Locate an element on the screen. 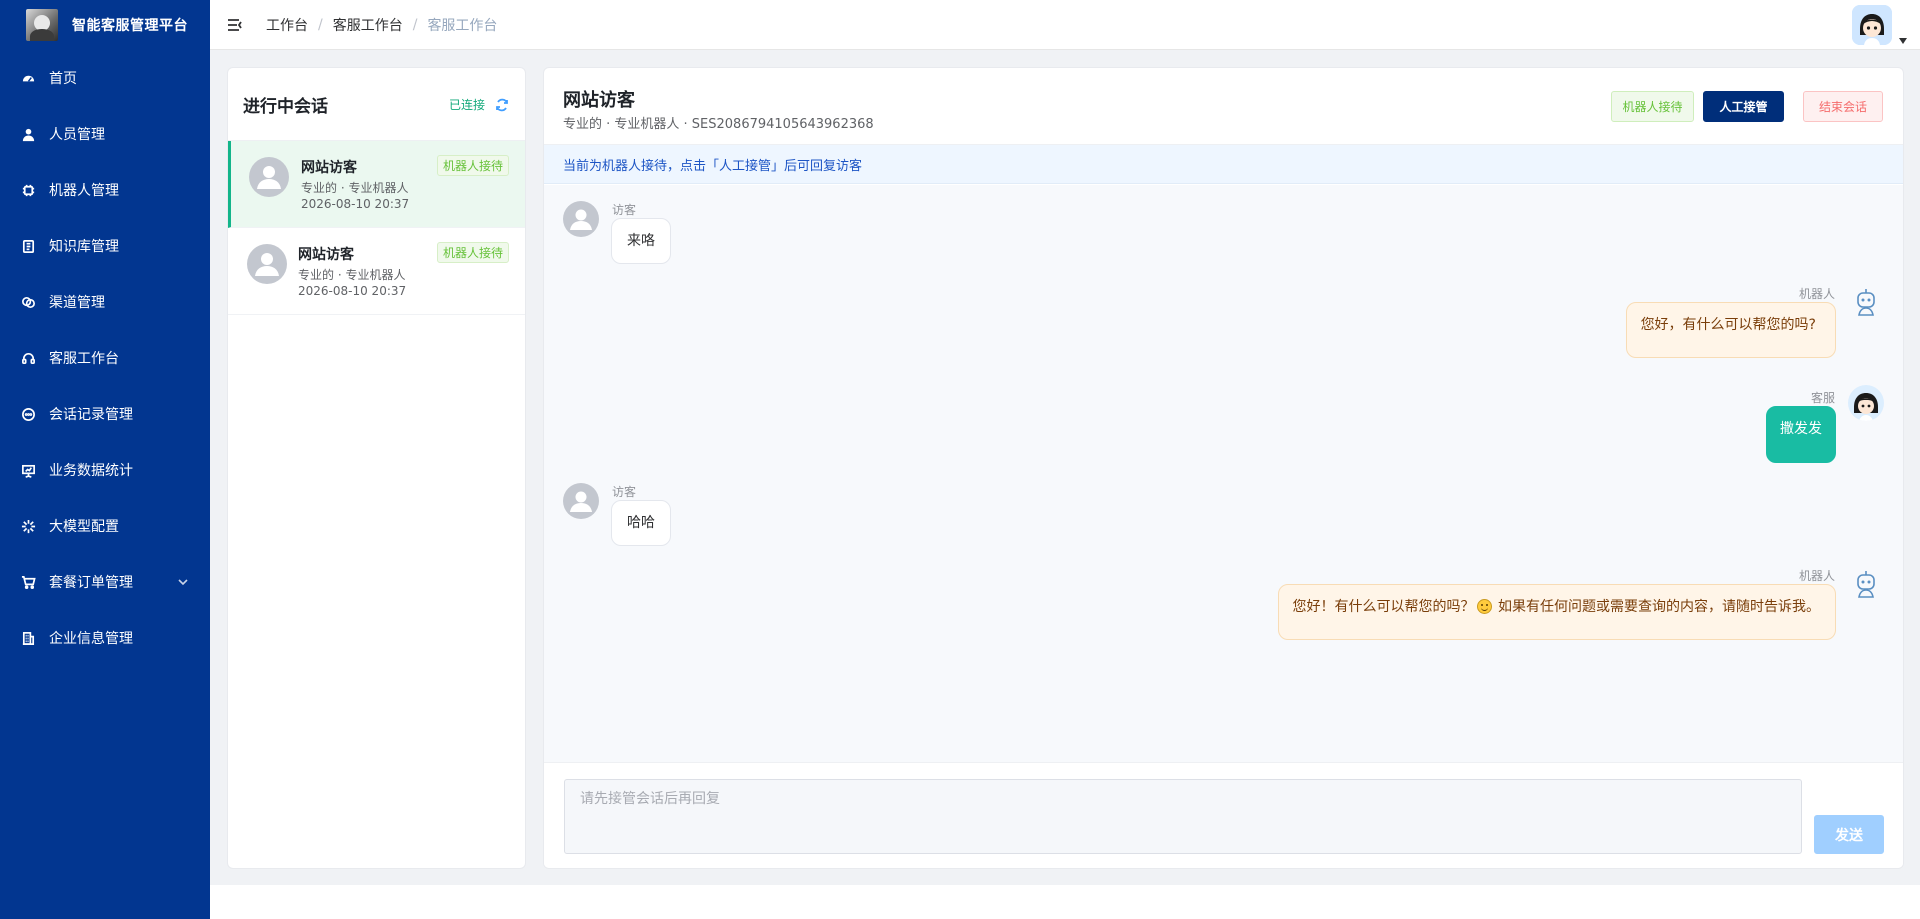 The height and width of the screenshot is (919, 1920). breadcrumb-item-workbench: 工作台 is located at coordinates (287, 25).